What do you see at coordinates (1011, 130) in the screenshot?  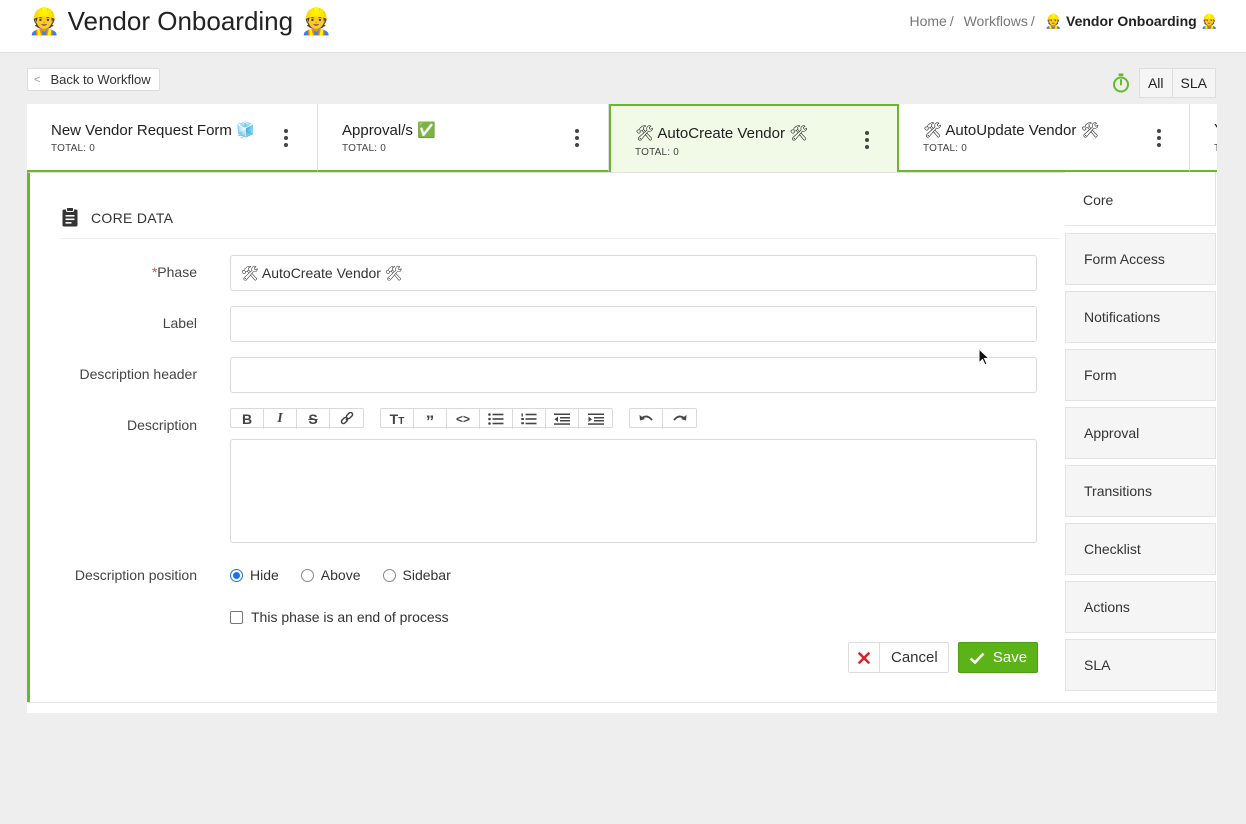 I see `phase-tab-title: 🛠 AutoUpdate Vendor 🛠` at bounding box center [1011, 130].